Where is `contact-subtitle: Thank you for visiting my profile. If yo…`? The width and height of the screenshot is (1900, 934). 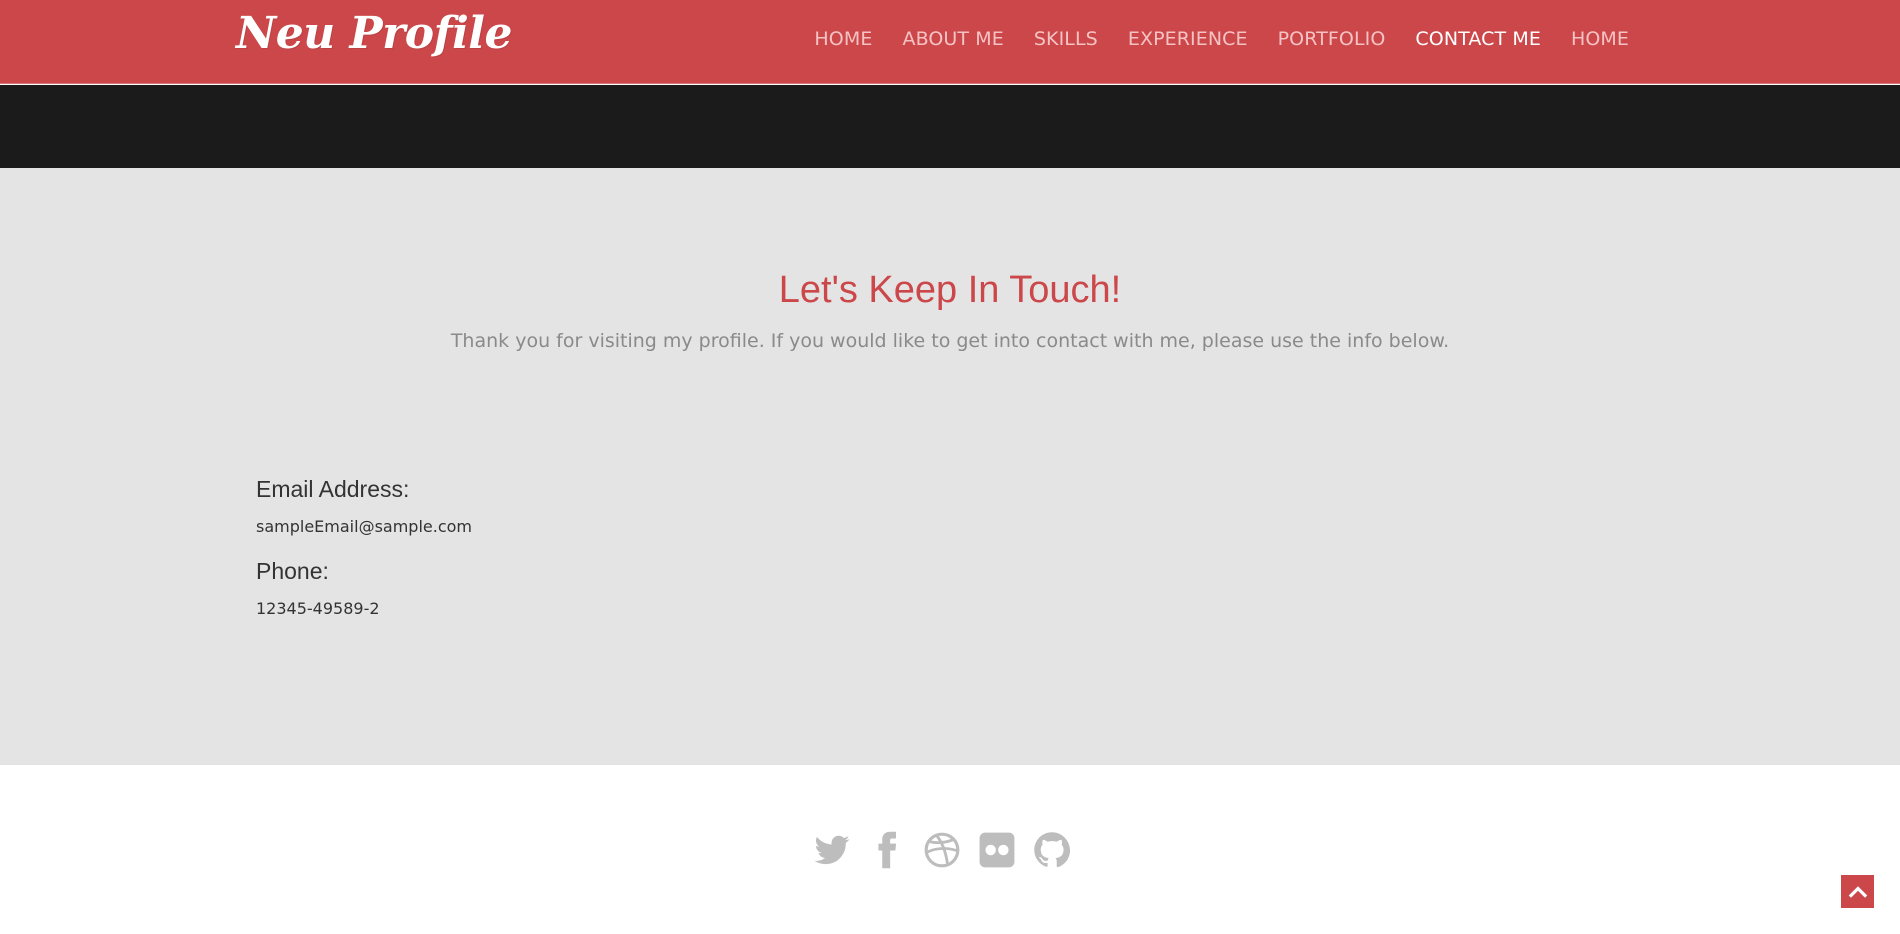 contact-subtitle: Thank you for visiting my profile. If yo… is located at coordinates (950, 341).